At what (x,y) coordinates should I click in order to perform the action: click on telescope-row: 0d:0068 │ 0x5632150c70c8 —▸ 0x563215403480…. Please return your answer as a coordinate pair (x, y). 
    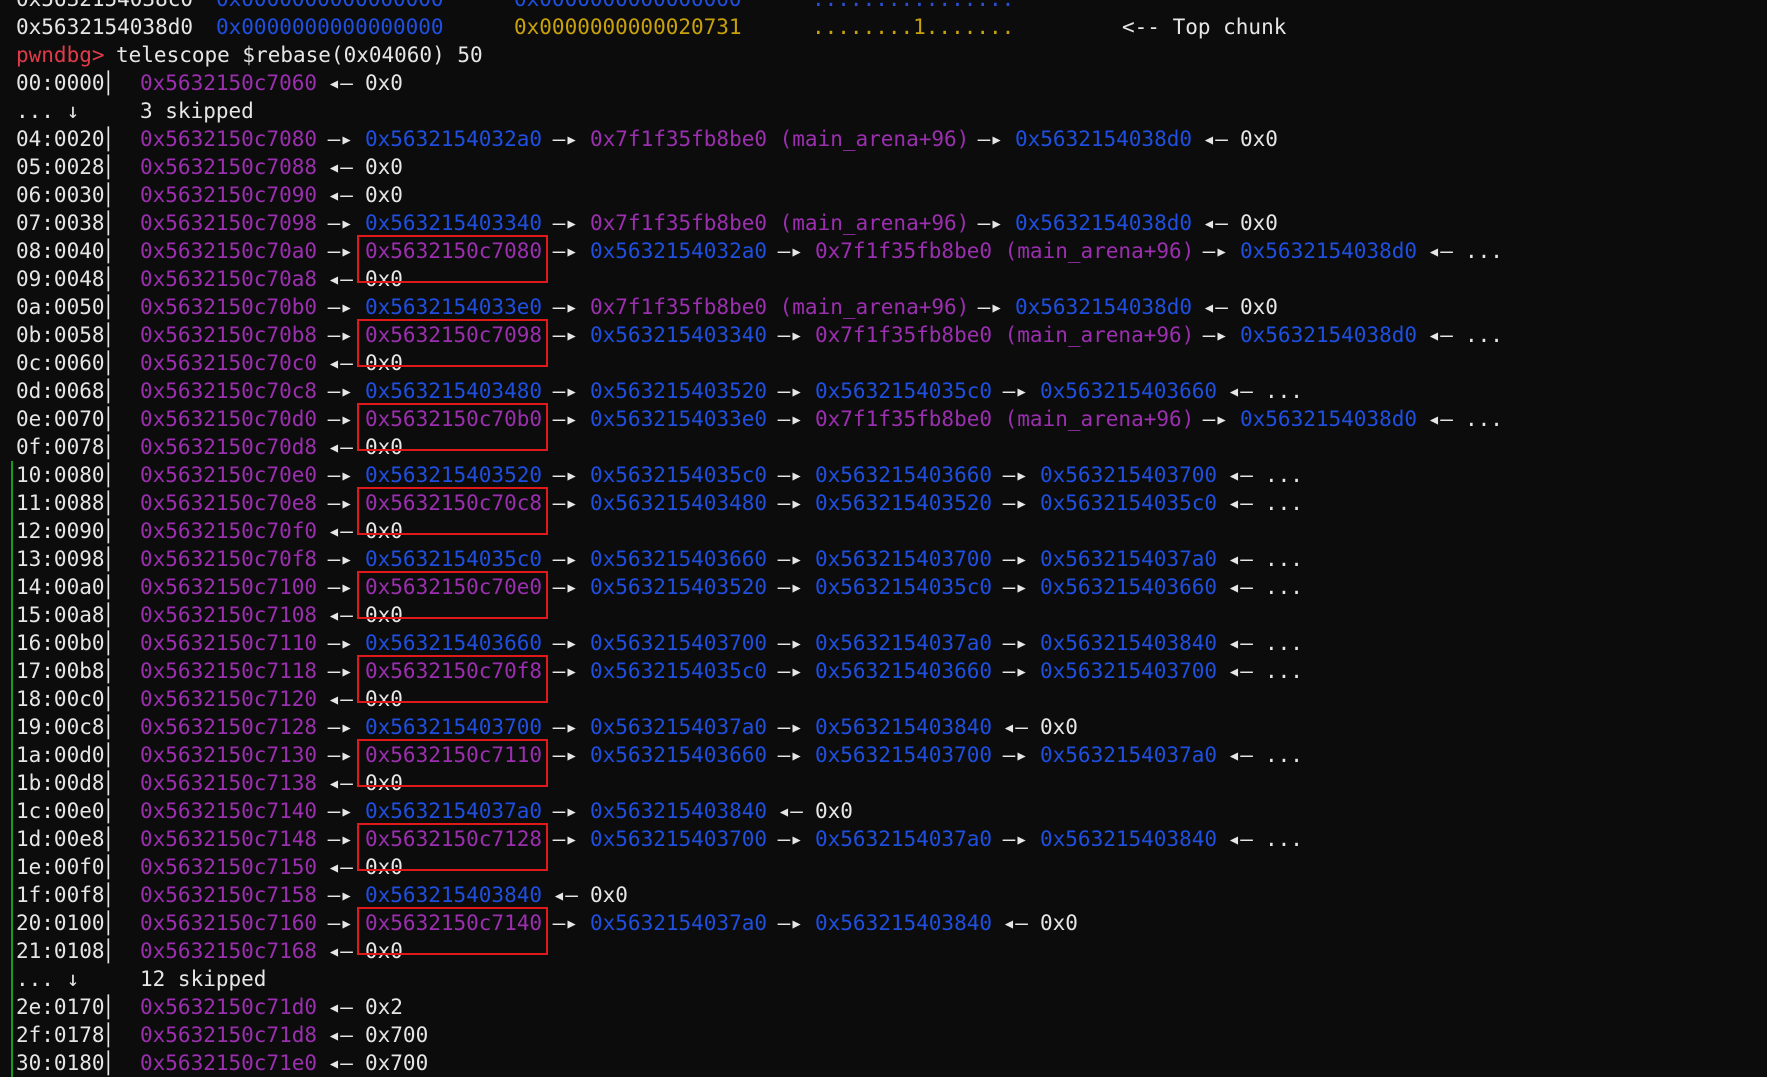
    Looking at the image, I should click on (883, 391).